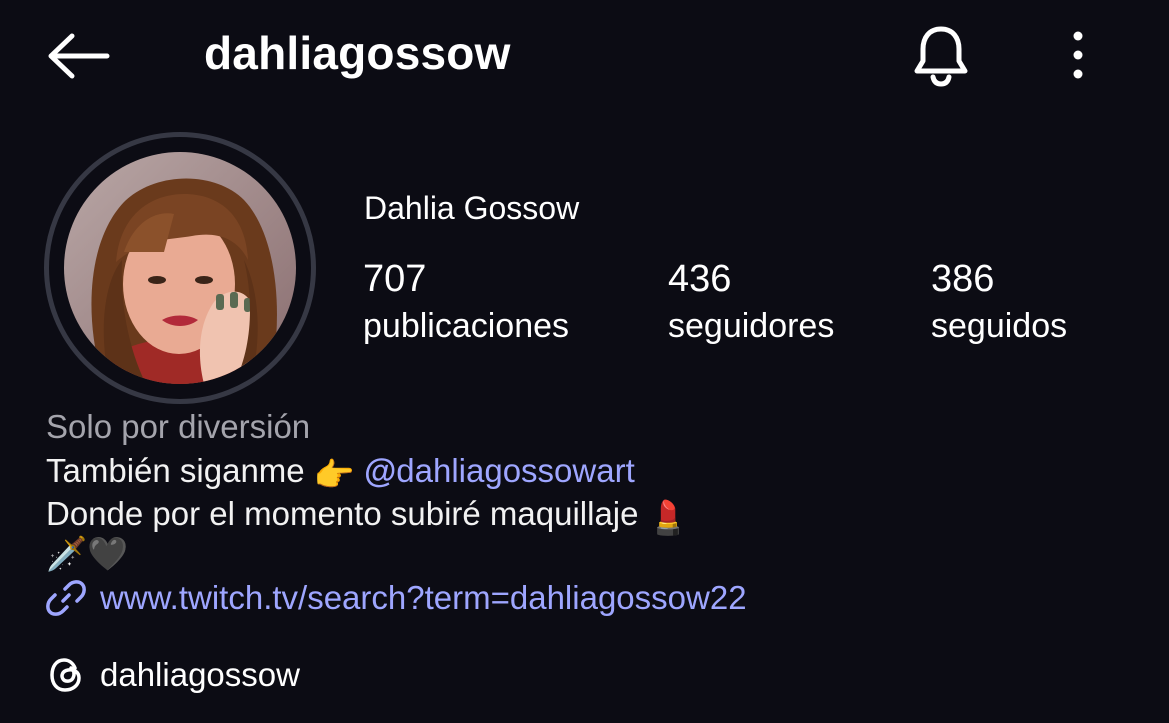 Image resolution: width=1169 pixels, height=723 pixels. I want to click on following-stat: 386 seguidos, so click(999, 303).